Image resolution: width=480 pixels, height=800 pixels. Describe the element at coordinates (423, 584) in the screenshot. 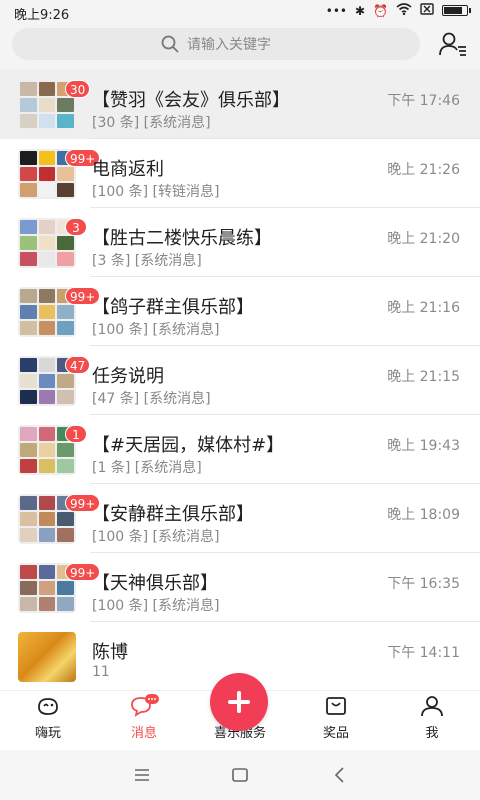

I see `conversation-time: 下午 16:35` at that location.